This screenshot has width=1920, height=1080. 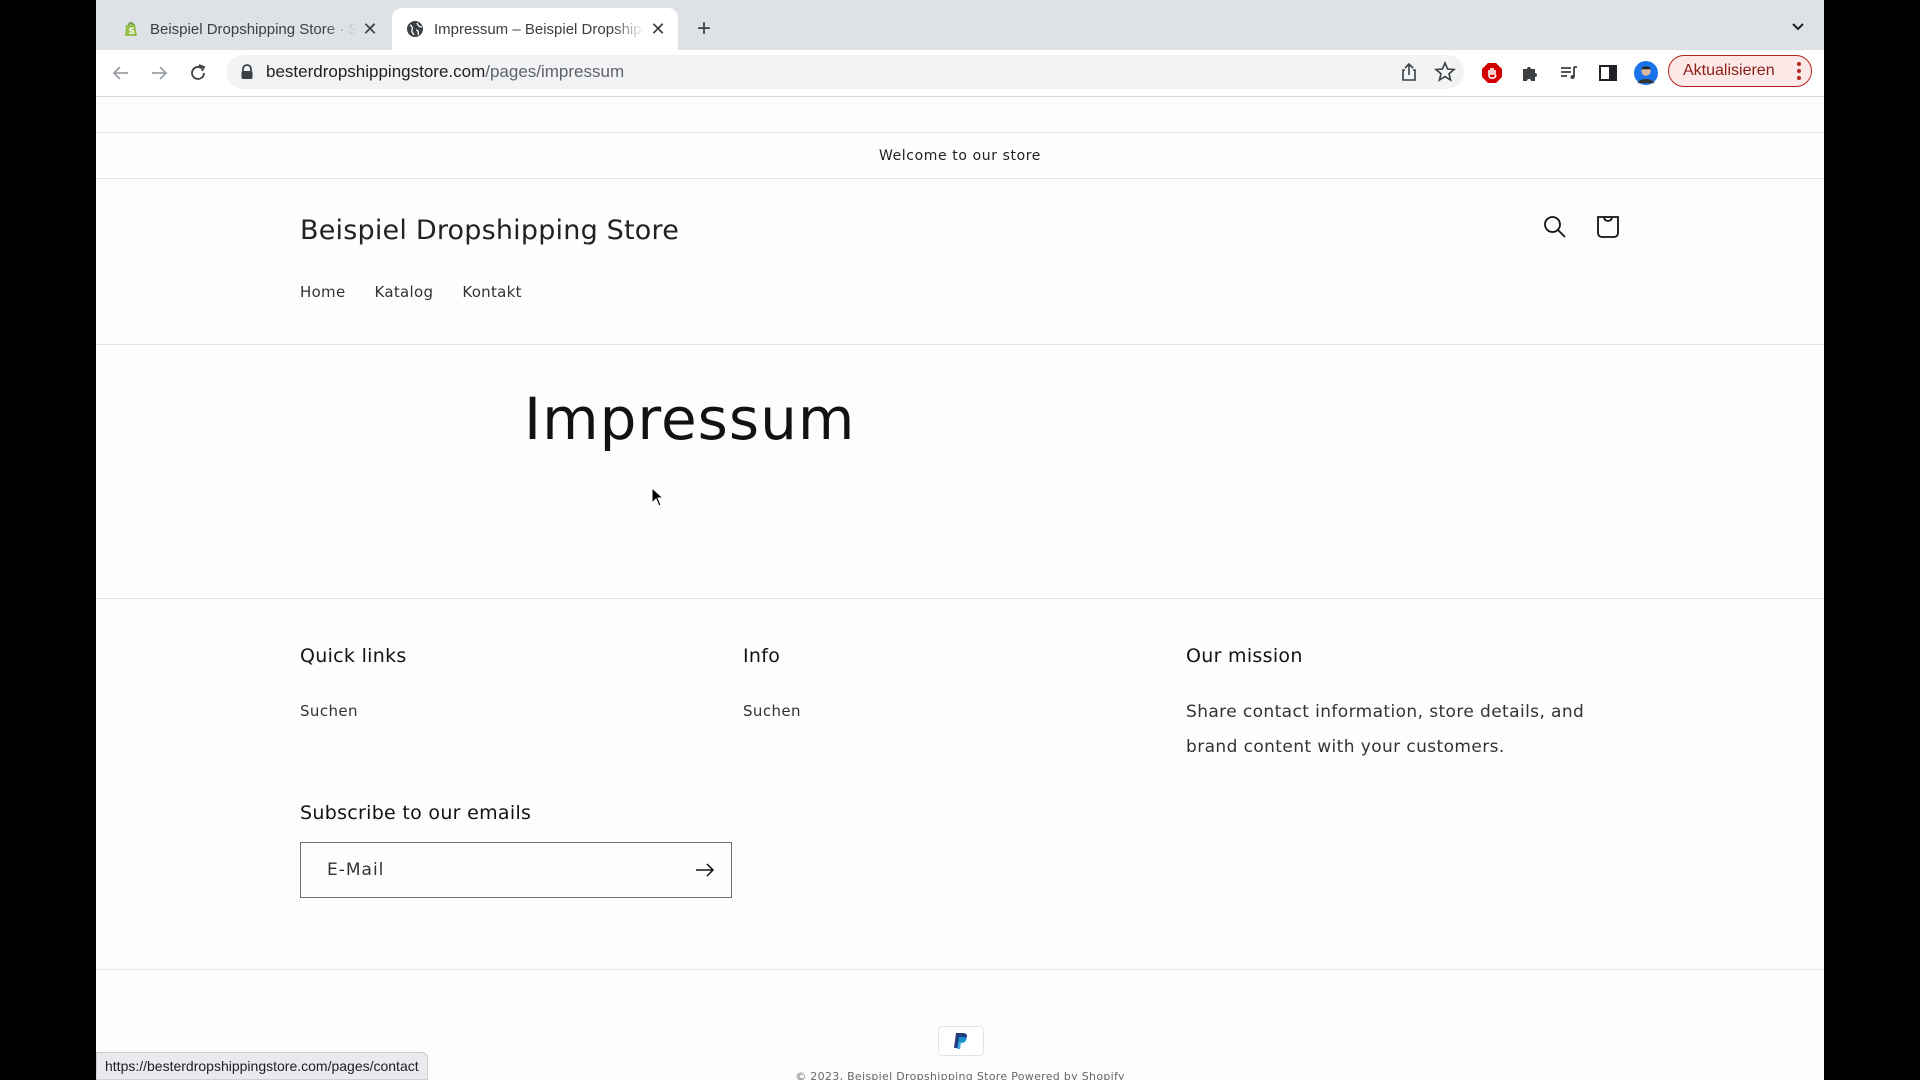 What do you see at coordinates (1608, 73) in the screenshot?
I see `side-panel-icon` at bounding box center [1608, 73].